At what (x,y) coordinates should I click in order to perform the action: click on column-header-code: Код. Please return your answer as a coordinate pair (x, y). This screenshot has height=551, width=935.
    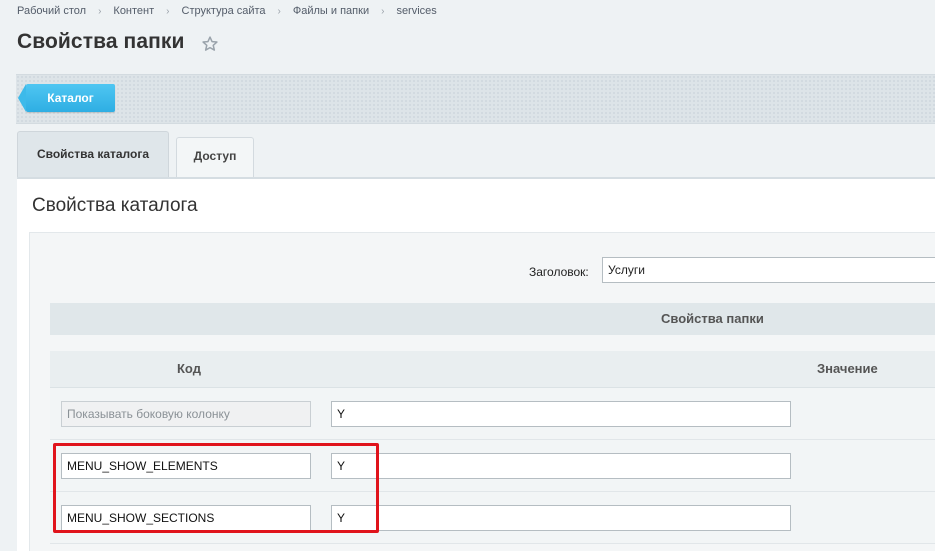
    Looking at the image, I should click on (189, 368).